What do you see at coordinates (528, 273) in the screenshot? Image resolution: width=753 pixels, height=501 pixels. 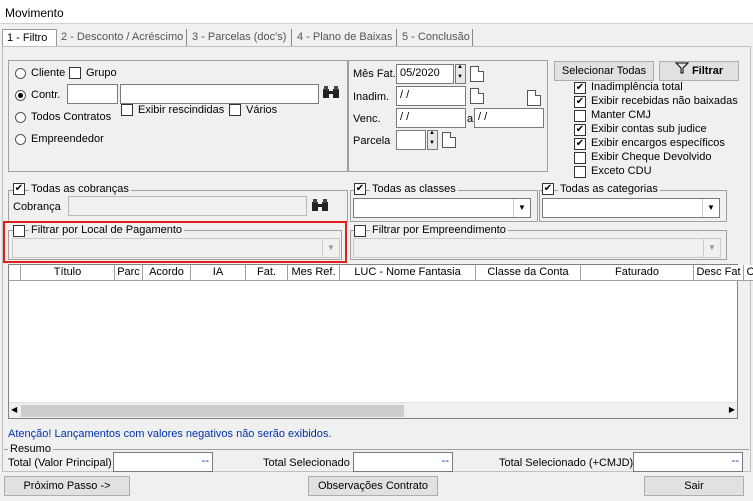 I see `grid-column-header: Classe da Conta` at bounding box center [528, 273].